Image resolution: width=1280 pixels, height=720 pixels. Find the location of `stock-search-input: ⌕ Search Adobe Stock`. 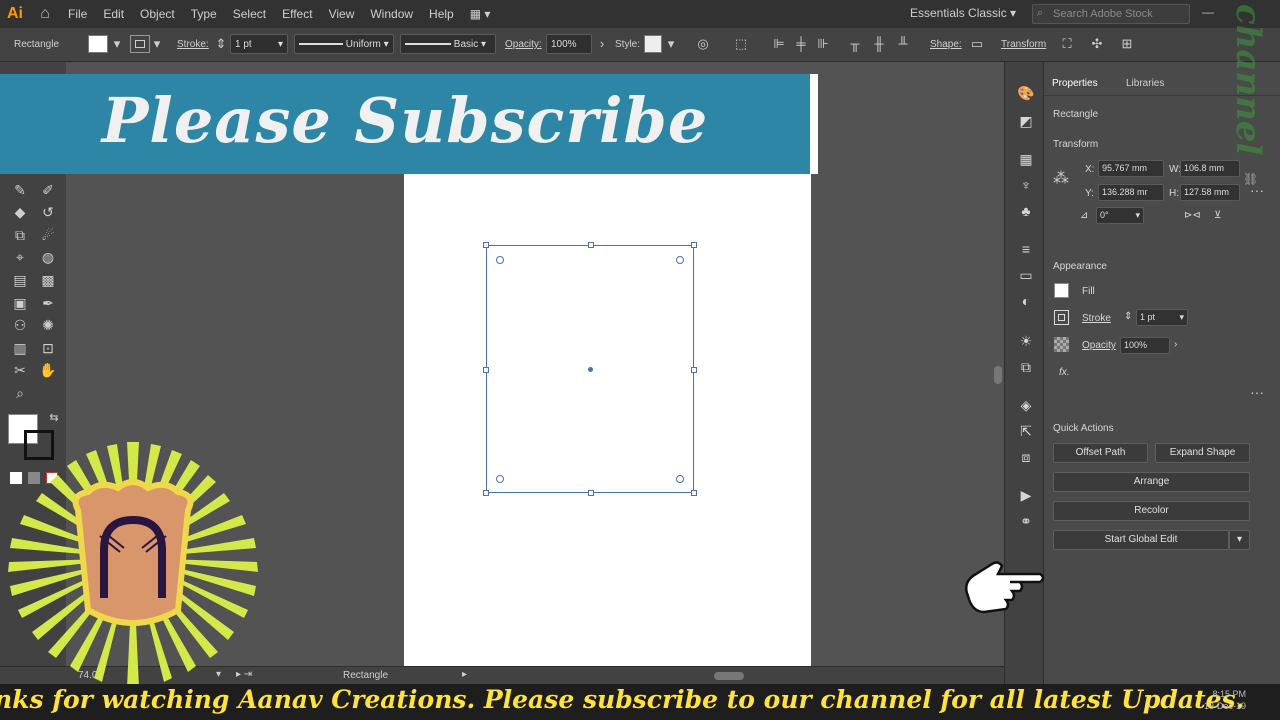

stock-search-input: ⌕ Search Adobe Stock is located at coordinates (1111, 14).